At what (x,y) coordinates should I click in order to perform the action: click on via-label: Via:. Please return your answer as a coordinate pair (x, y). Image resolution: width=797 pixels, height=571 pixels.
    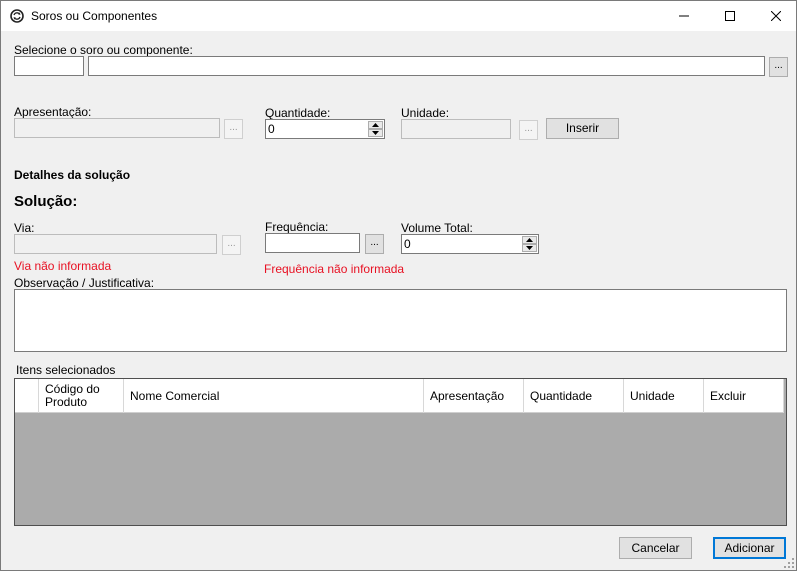
    Looking at the image, I should click on (24, 228).